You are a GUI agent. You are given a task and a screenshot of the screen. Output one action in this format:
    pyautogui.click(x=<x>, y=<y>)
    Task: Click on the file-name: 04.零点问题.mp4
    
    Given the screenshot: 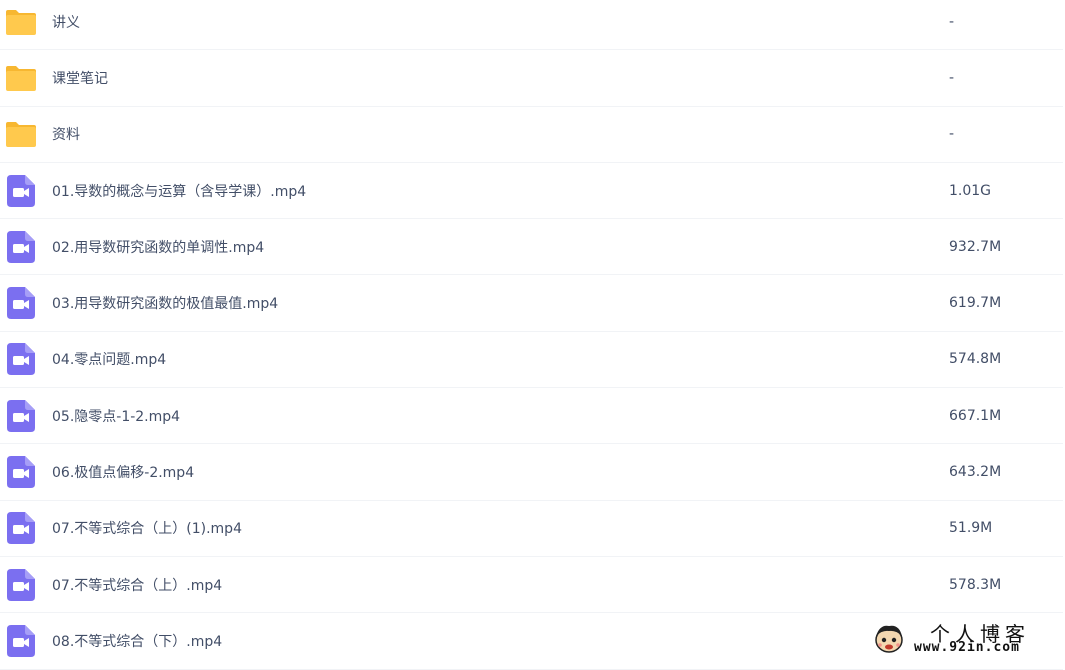 What is the action you would take?
    pyautogui.click(x=109, y=360)
    